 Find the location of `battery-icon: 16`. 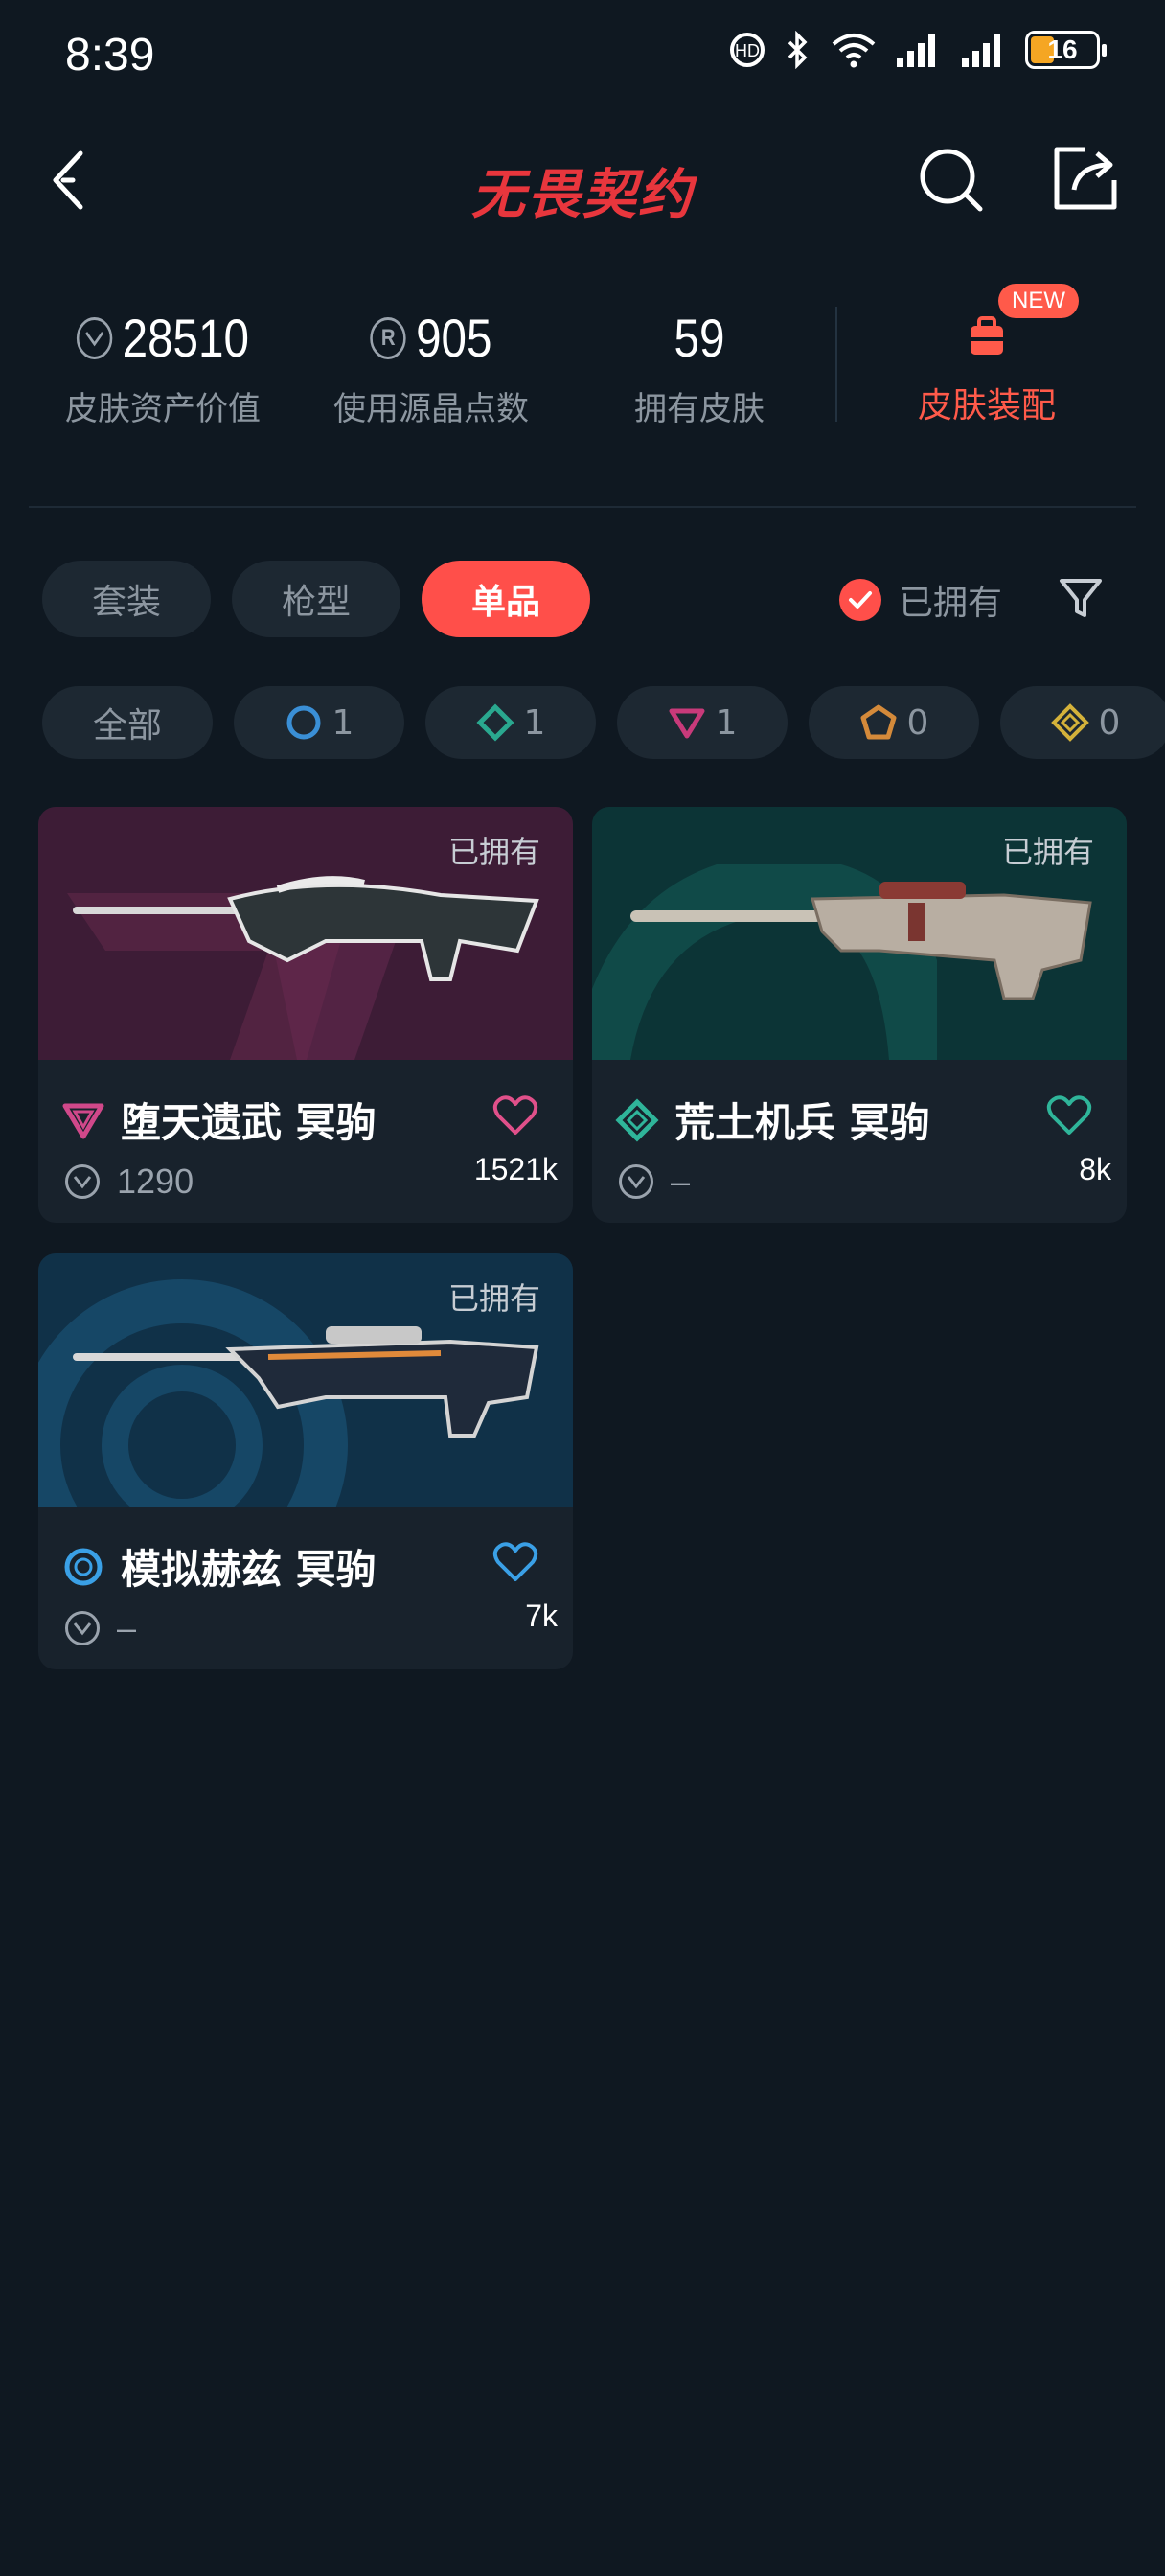

battery-icon: 16 is located at coordinates (1066, 50).